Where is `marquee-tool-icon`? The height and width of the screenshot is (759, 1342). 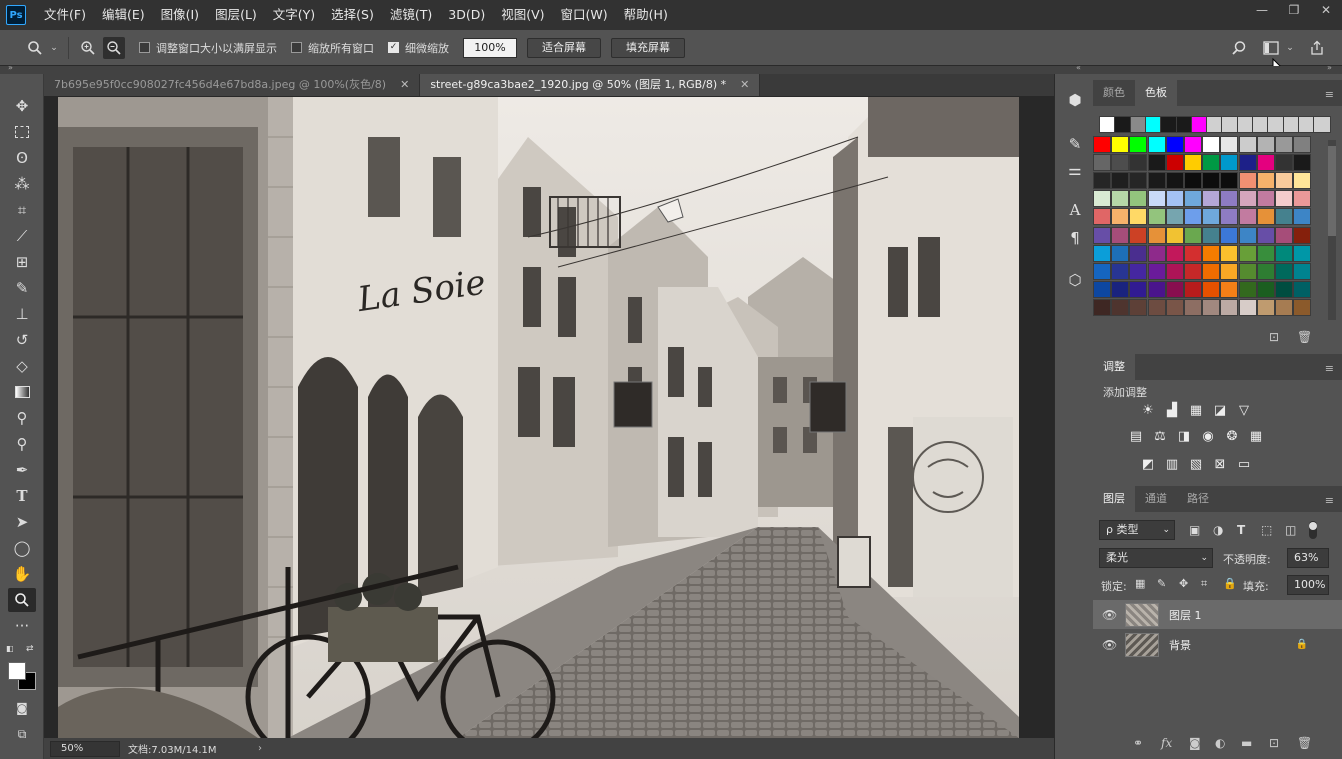 marquee-tool-icon is located at coordinates (22, 132).